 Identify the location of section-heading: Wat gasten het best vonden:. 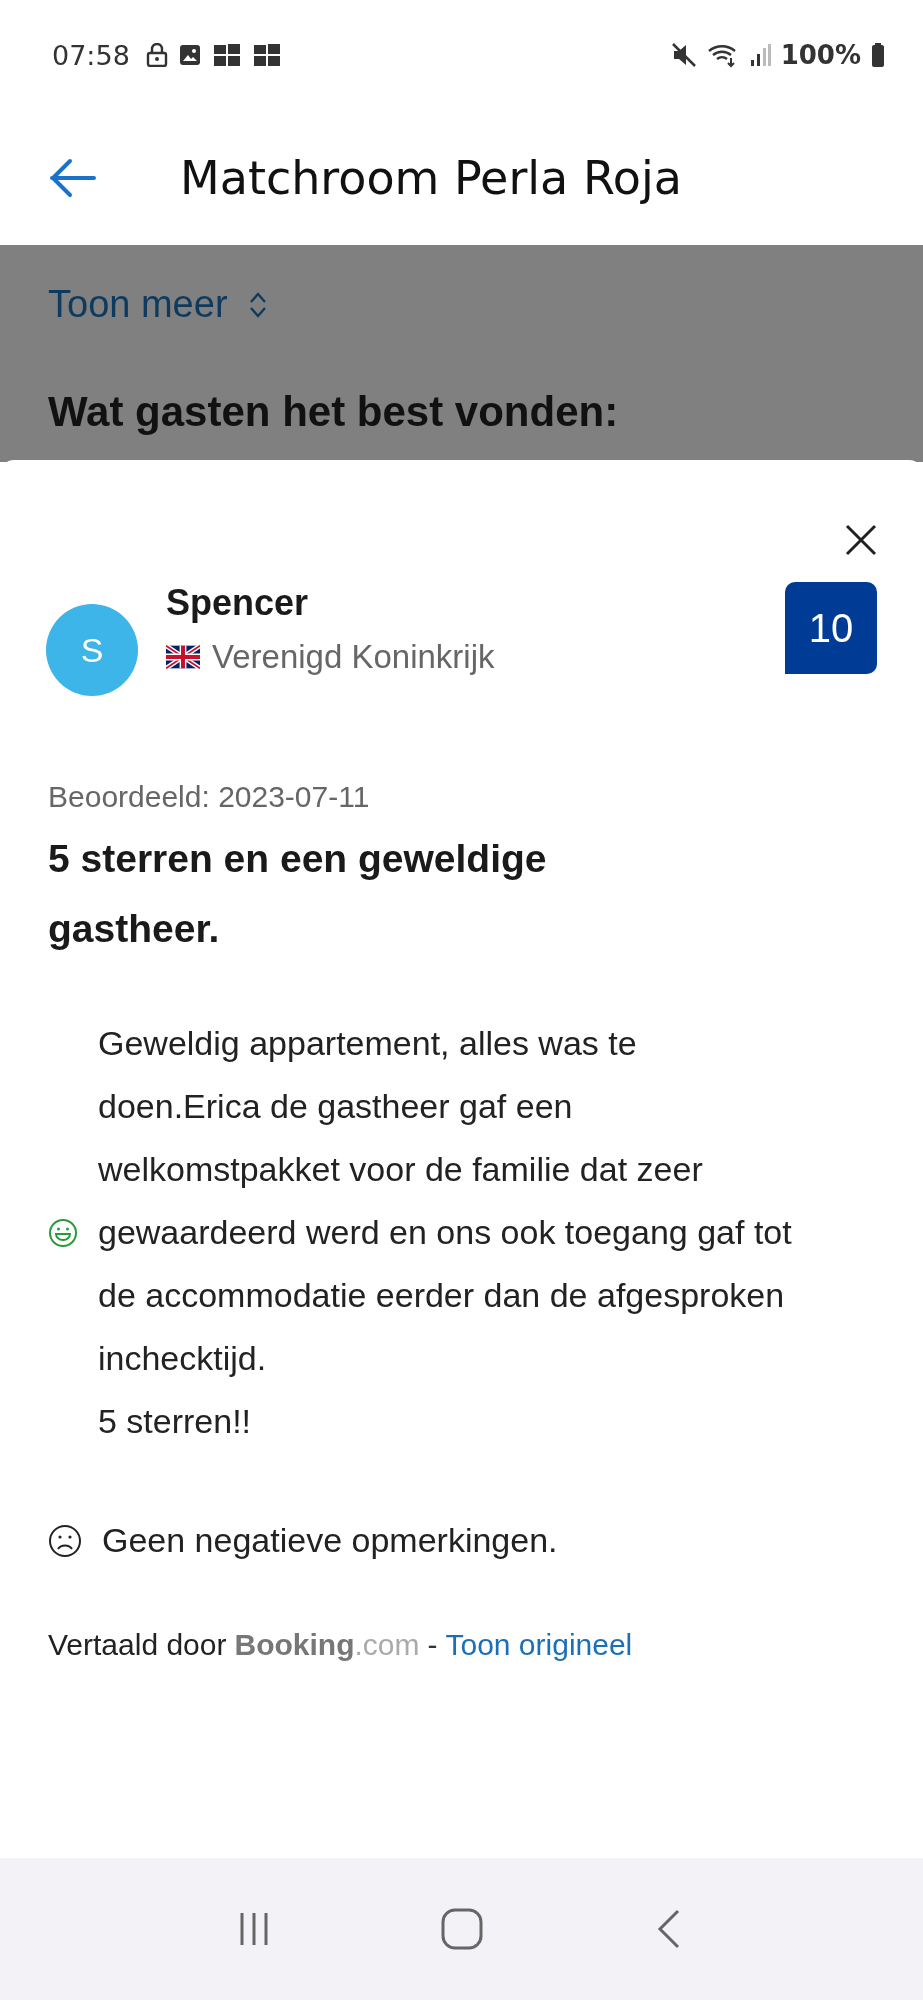
(334, 412).